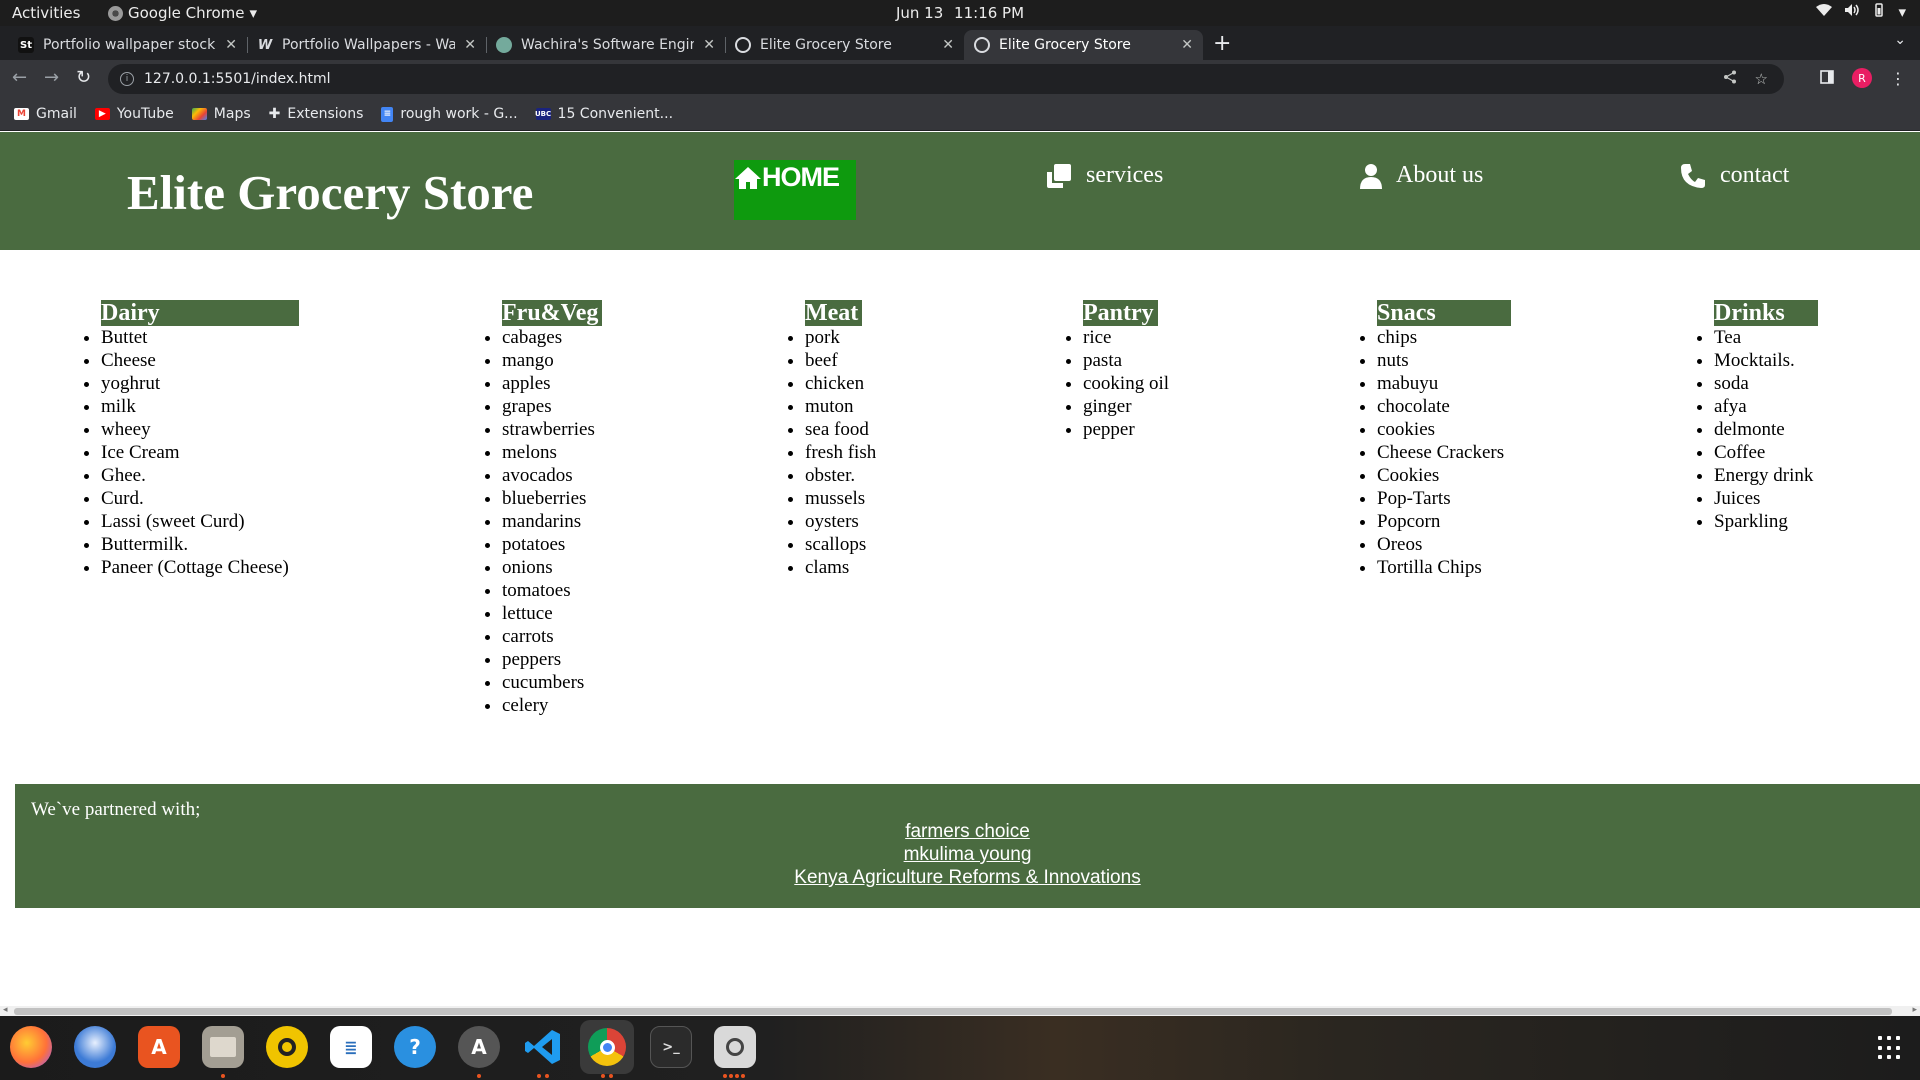 This screenshot has height=1080, width=1920. Describe the element at coordinates (237, 79) in the screenshot. I see `url-text: 127.0.0.1:5501/index.html` at that location.